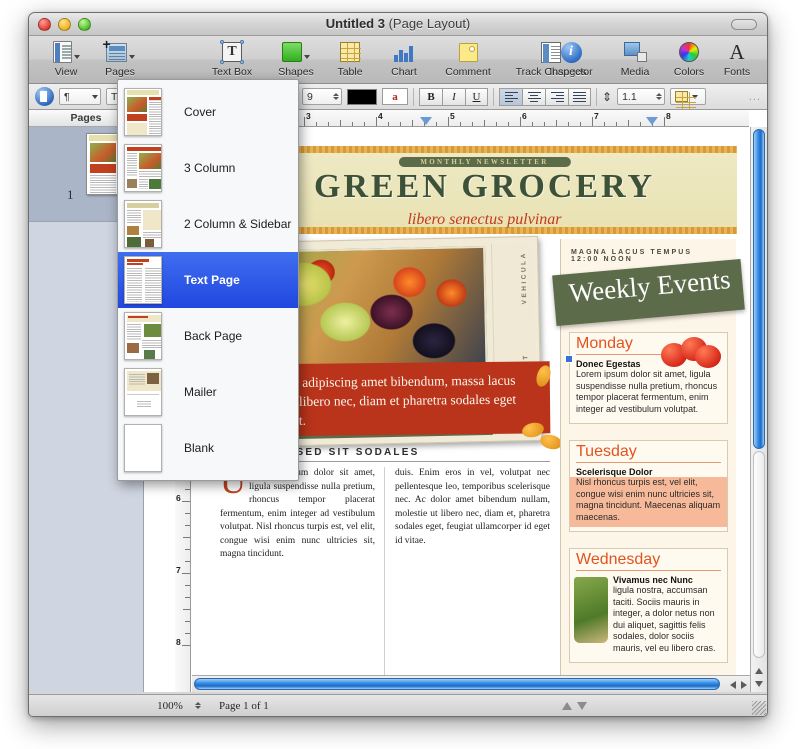 This screenshot has height=749, width=800. Describe the element at coordinates (635, 72) in the screenshot. I see `toolbar-label-media: Media` at that location.